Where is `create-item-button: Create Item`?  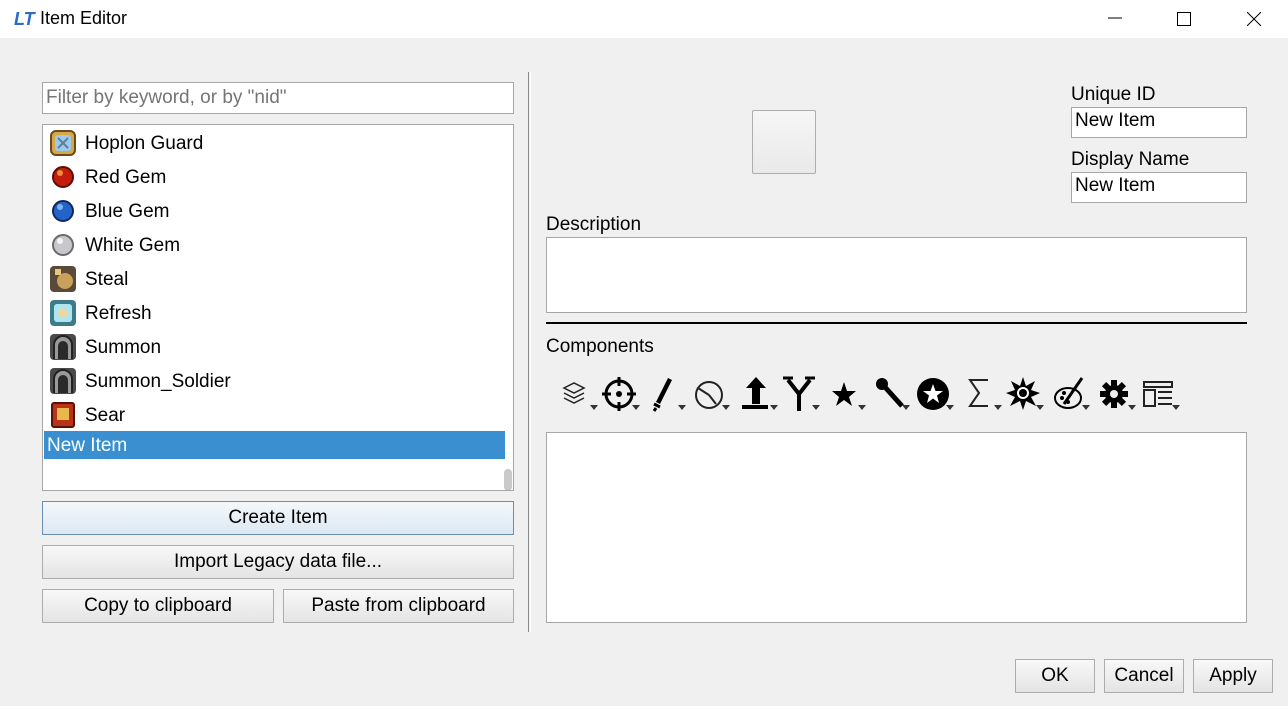 create-item-button: Create Item is located at coordinates (278, 518).